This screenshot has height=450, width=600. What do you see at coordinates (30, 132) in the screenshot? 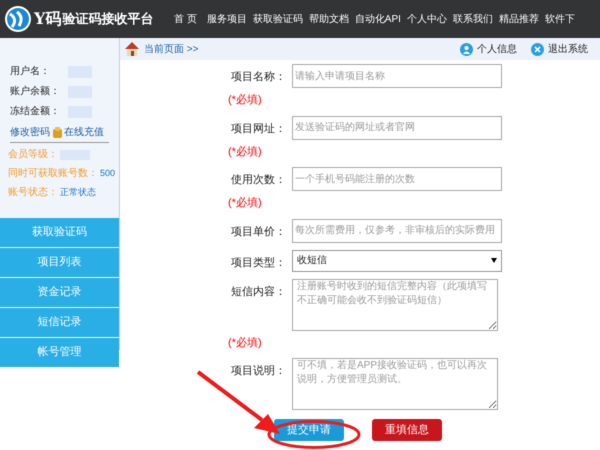
I see `account-link: 修改密码` at bounding box center [30, 132].